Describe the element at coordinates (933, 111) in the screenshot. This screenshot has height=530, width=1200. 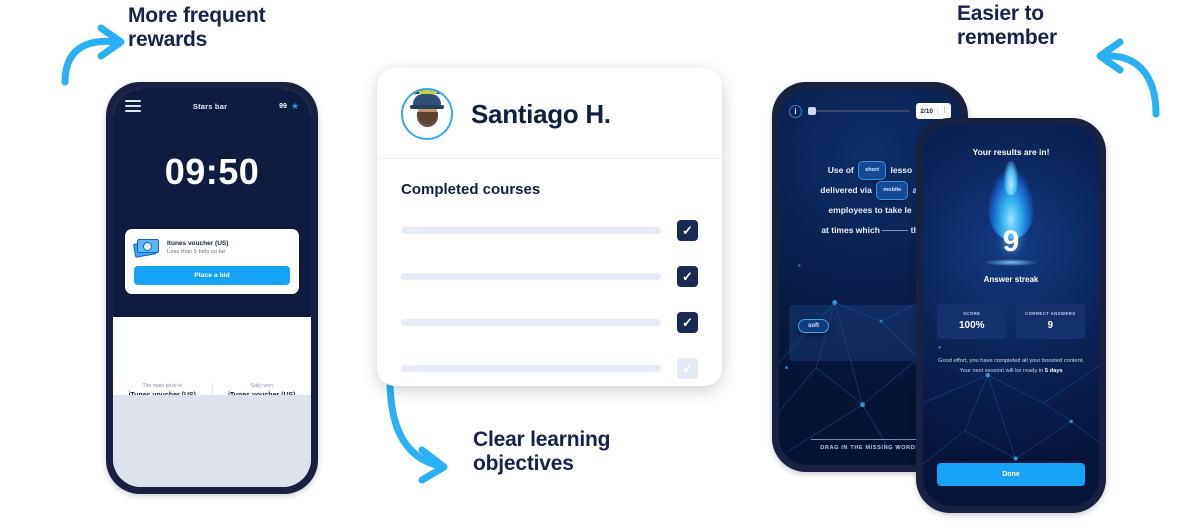
I see `question-counter: 2/10 ⋮` at that location.